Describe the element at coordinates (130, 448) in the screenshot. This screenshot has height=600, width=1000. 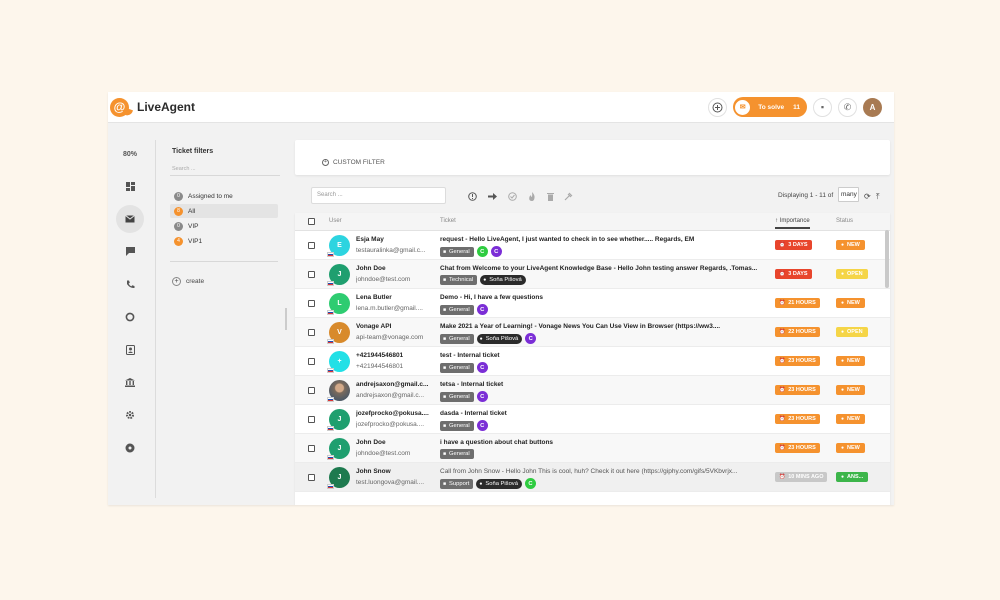
I see `plugins-icon` at that location.